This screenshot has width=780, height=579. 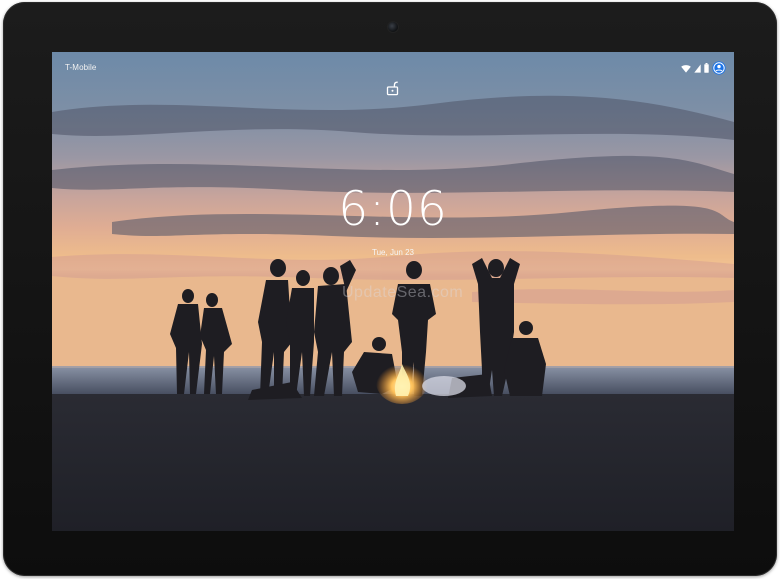 I want to click on unlocked-padlock-icon, so click(x=393, y=88).